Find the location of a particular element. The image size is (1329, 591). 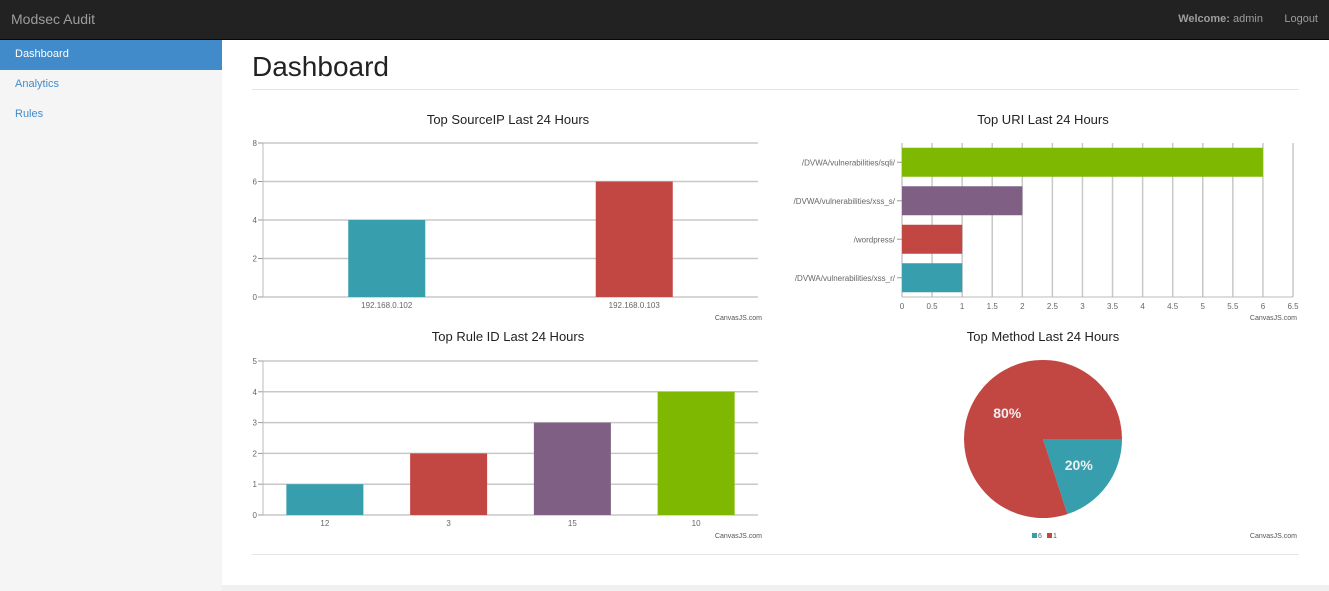

top-navbar: Modsec Audit Welcome: admin Logout is located at coordinates (664, 20).